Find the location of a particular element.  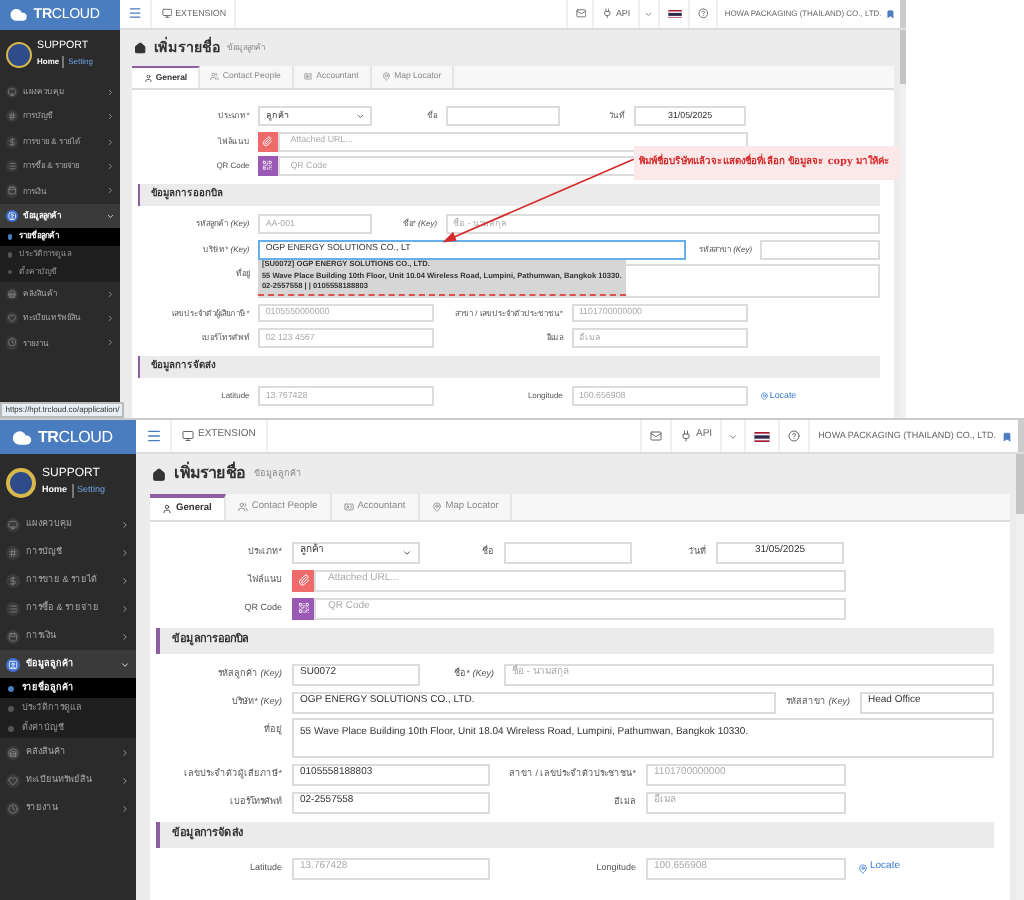

page-title: เพิ่มรายชื่อ is located at coordinates (210, 474).